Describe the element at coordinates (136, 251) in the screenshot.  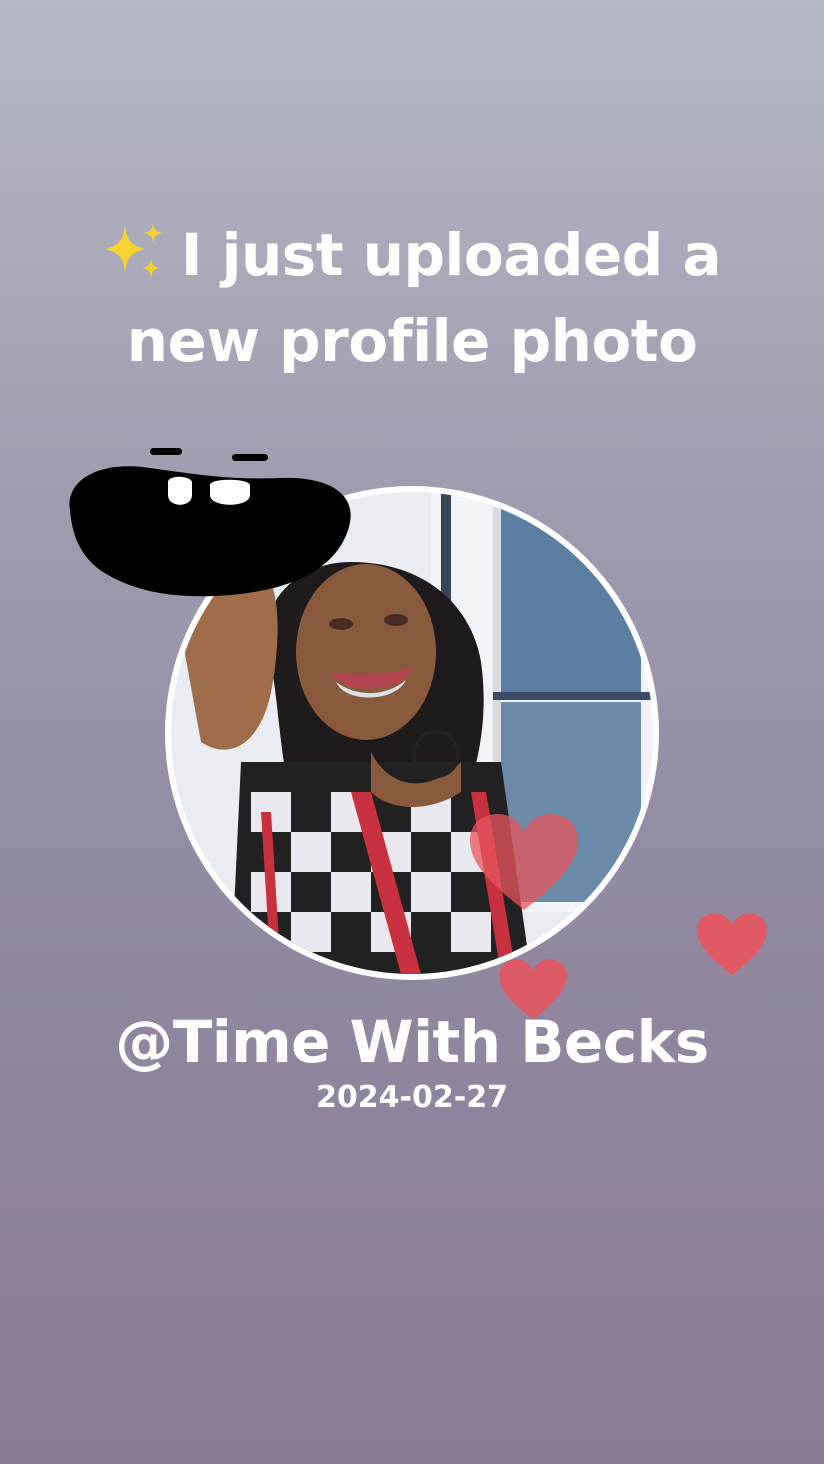
I see `sparkles-icon` at that location.